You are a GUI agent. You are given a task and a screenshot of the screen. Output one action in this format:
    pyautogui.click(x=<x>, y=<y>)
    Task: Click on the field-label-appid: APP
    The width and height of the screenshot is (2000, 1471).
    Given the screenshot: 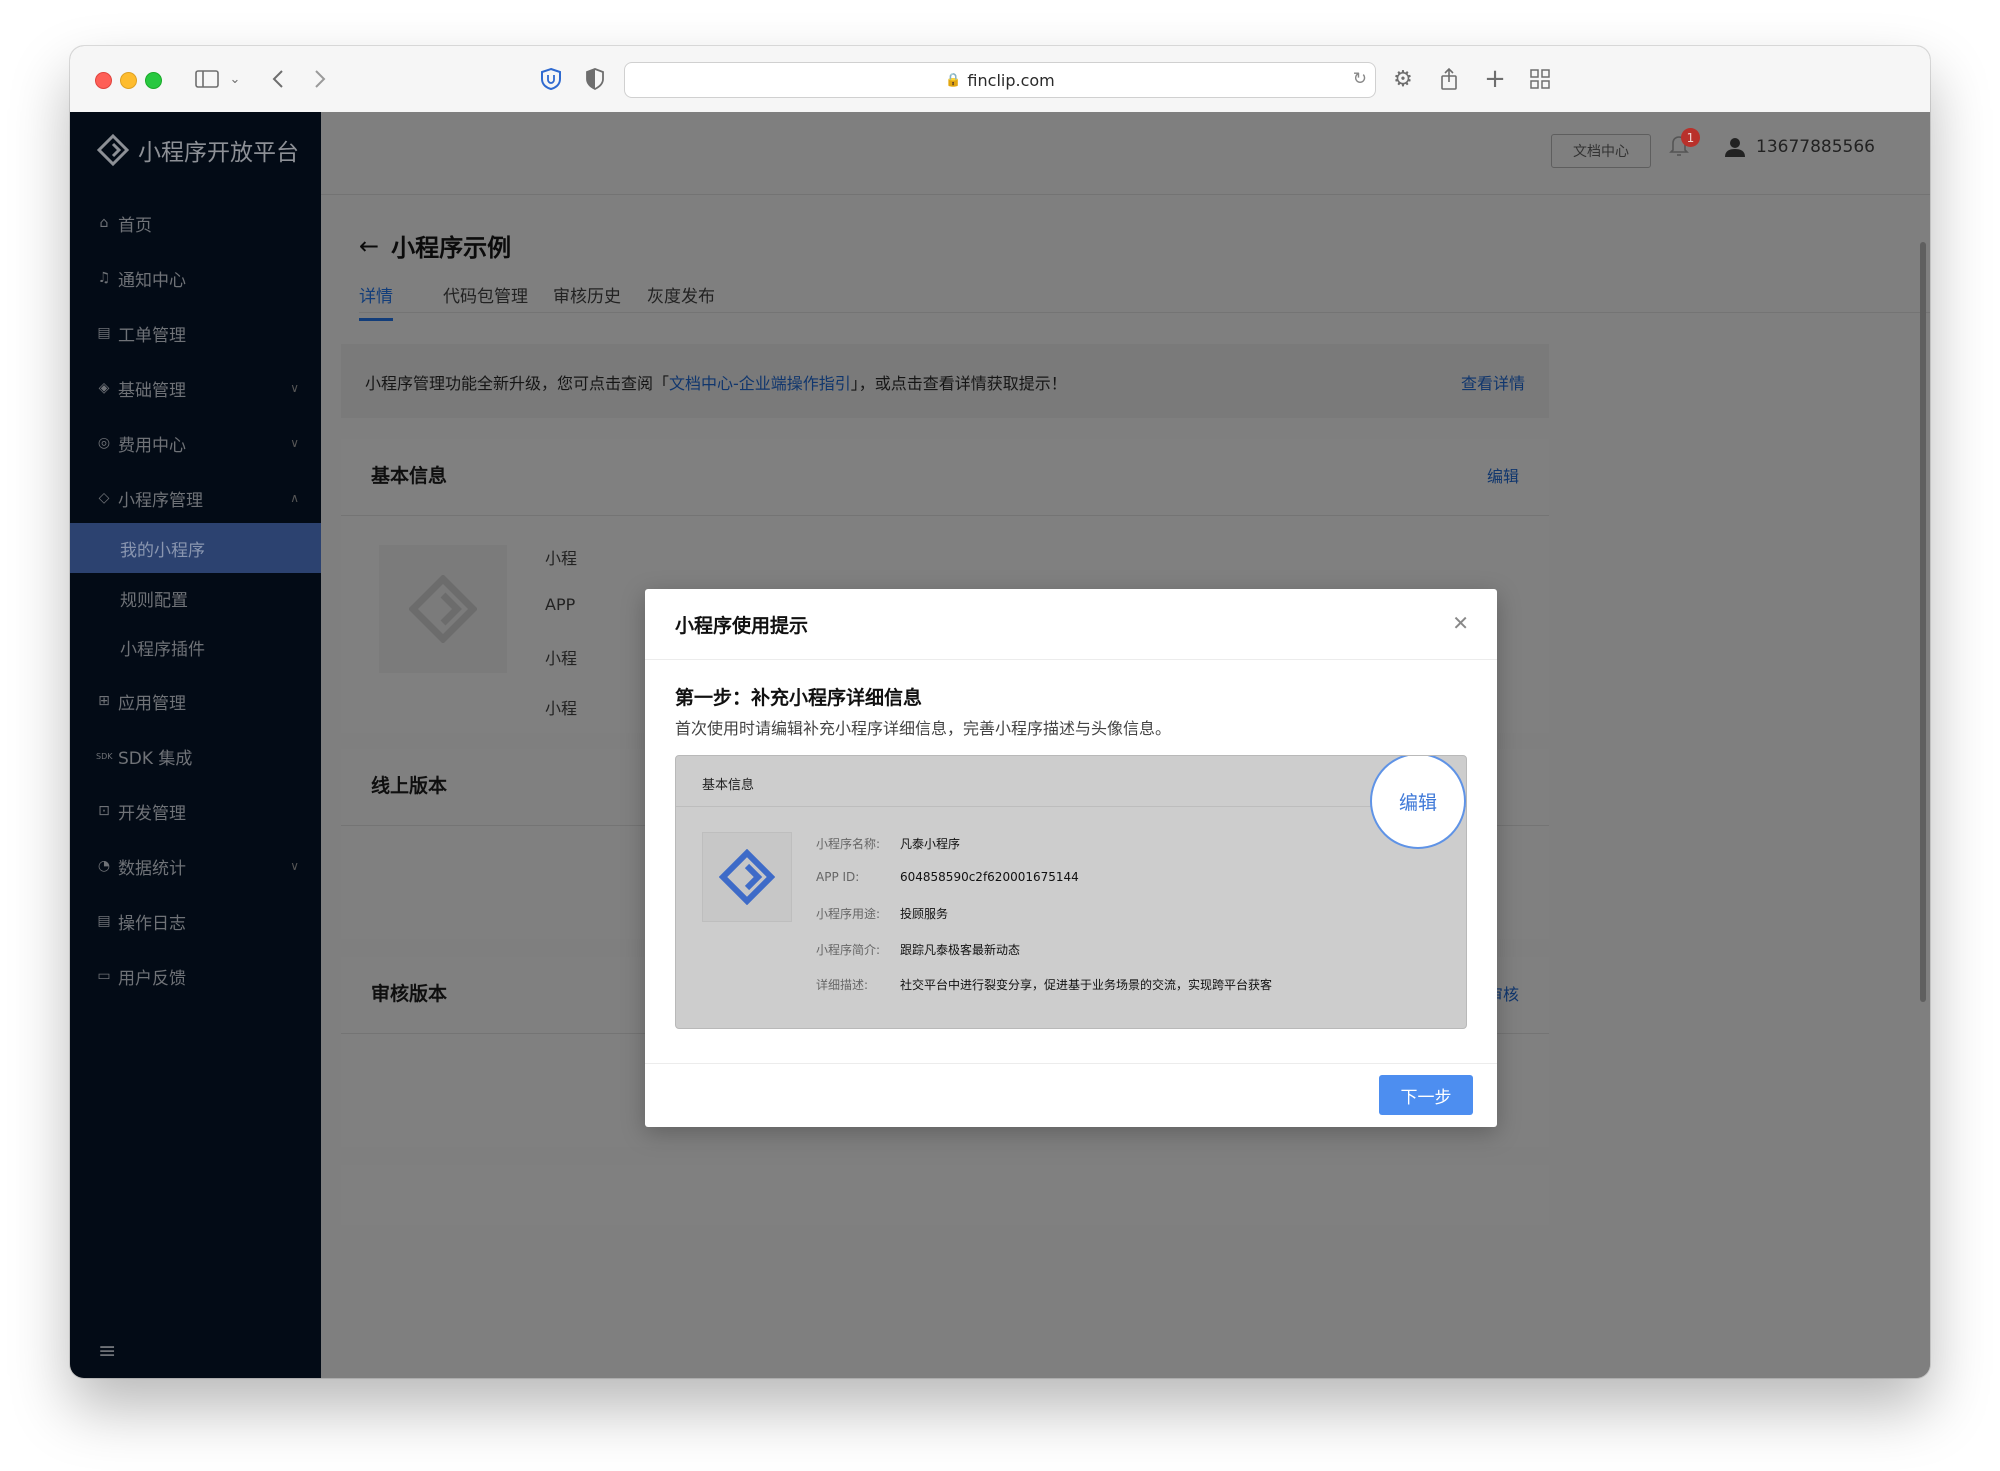 What is the action you would take?
    pyautogui.click(x=560, y=604)
    